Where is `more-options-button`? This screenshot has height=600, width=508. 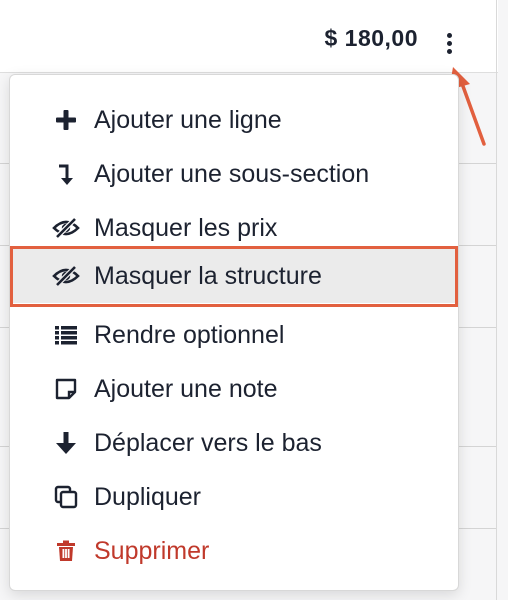
more-options-button is located at coordinates (449, 43).